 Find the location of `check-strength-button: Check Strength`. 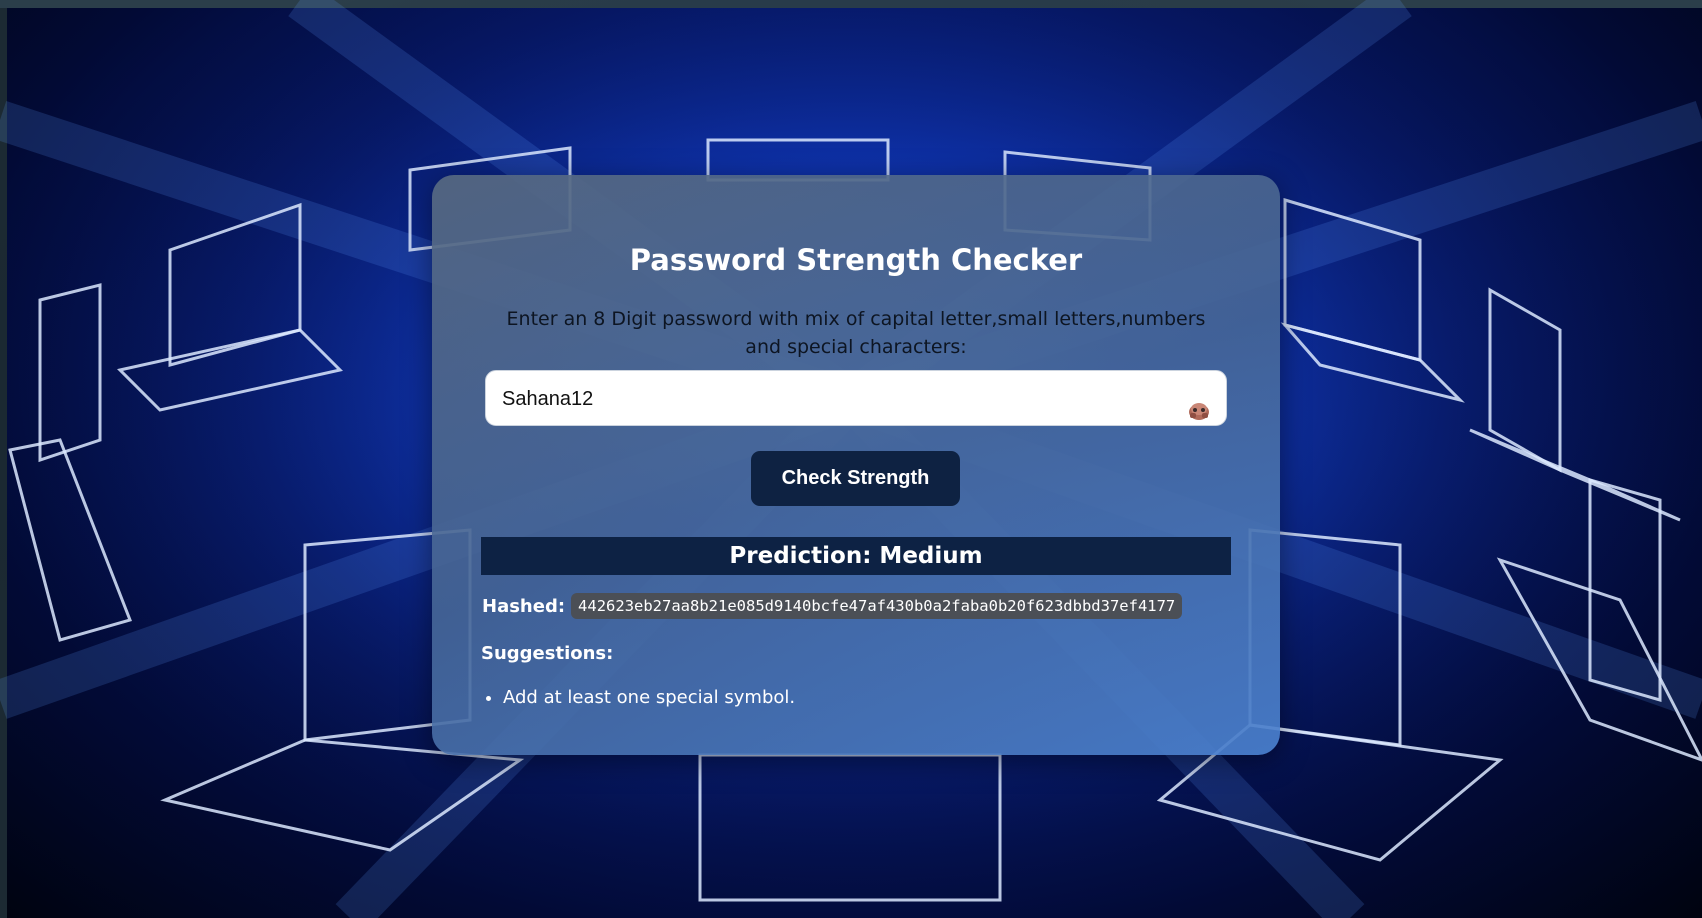

check-strength-button: Check Strength is located at coordinates (855, 478).